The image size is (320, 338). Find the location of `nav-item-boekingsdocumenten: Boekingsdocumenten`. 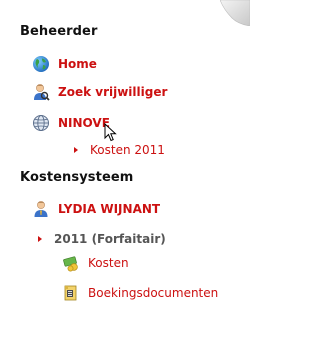

nav-item-boekingsdocumenten: Boekingsdocumenten is located at coordinates (140, 293).